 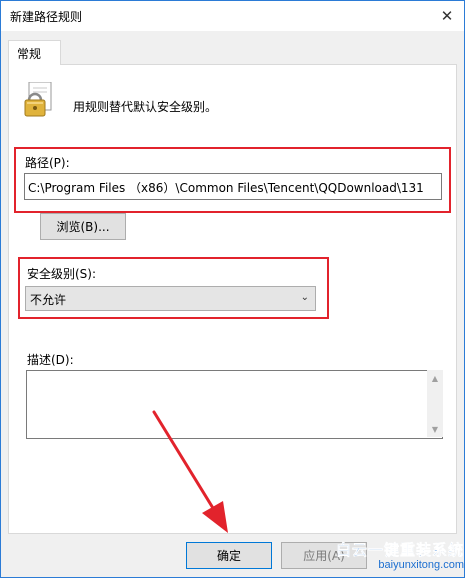 What do you see at coordinates (145, 107) in the screenshot?
I see `rule-description: 用规则替代默认安全级别。` at bounding box center [145, 107].